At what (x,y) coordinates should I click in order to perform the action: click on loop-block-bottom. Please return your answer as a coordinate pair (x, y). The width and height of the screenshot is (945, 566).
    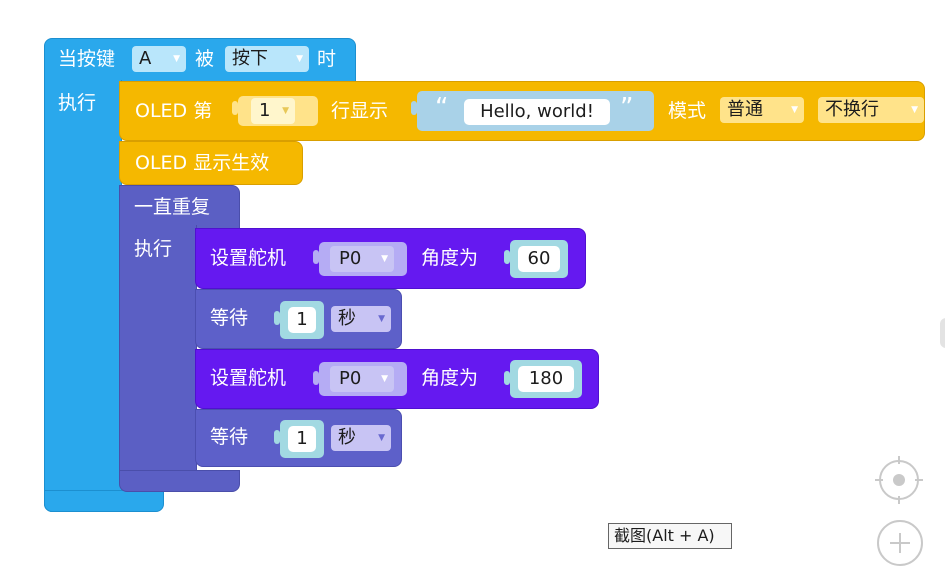
    Looking at the image, I should click on (179, 481).